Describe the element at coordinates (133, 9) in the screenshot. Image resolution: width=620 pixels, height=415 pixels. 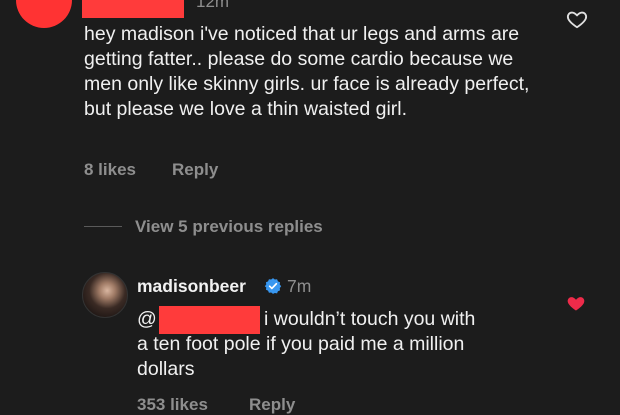
I see `redacted-username` at that location.